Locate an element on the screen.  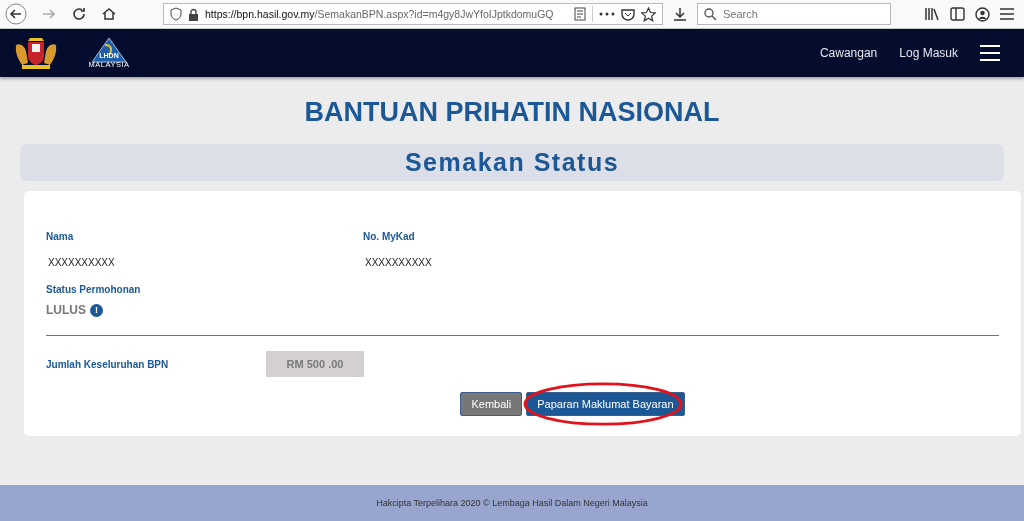
amount-field: RM 500 .00 is located at coordinates (315, 364).